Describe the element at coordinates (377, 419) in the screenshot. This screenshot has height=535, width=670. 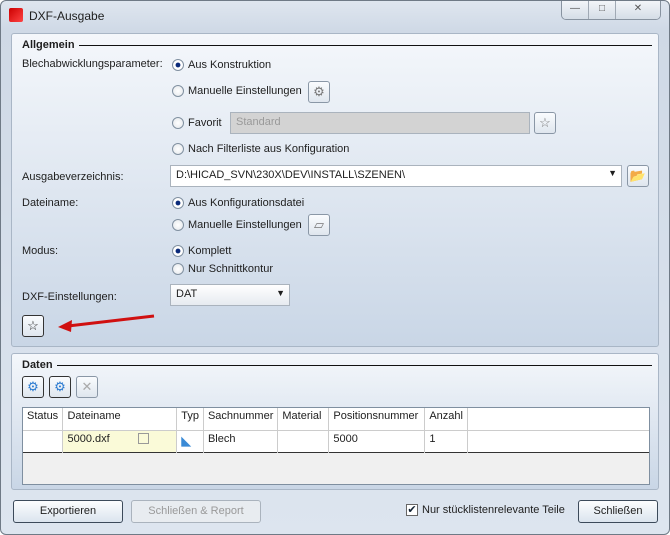
I see `col-positionsnummer: Positionsnummer` at that location.